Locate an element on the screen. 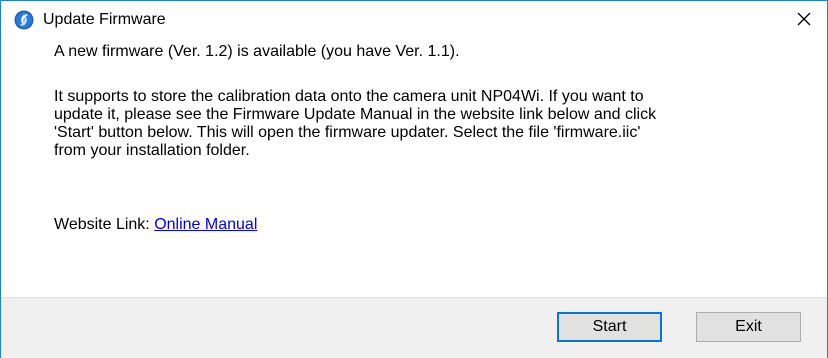 Image resolution: width=828 pixels, height=358 pixels. close-button is located at coordinates (804, 19).